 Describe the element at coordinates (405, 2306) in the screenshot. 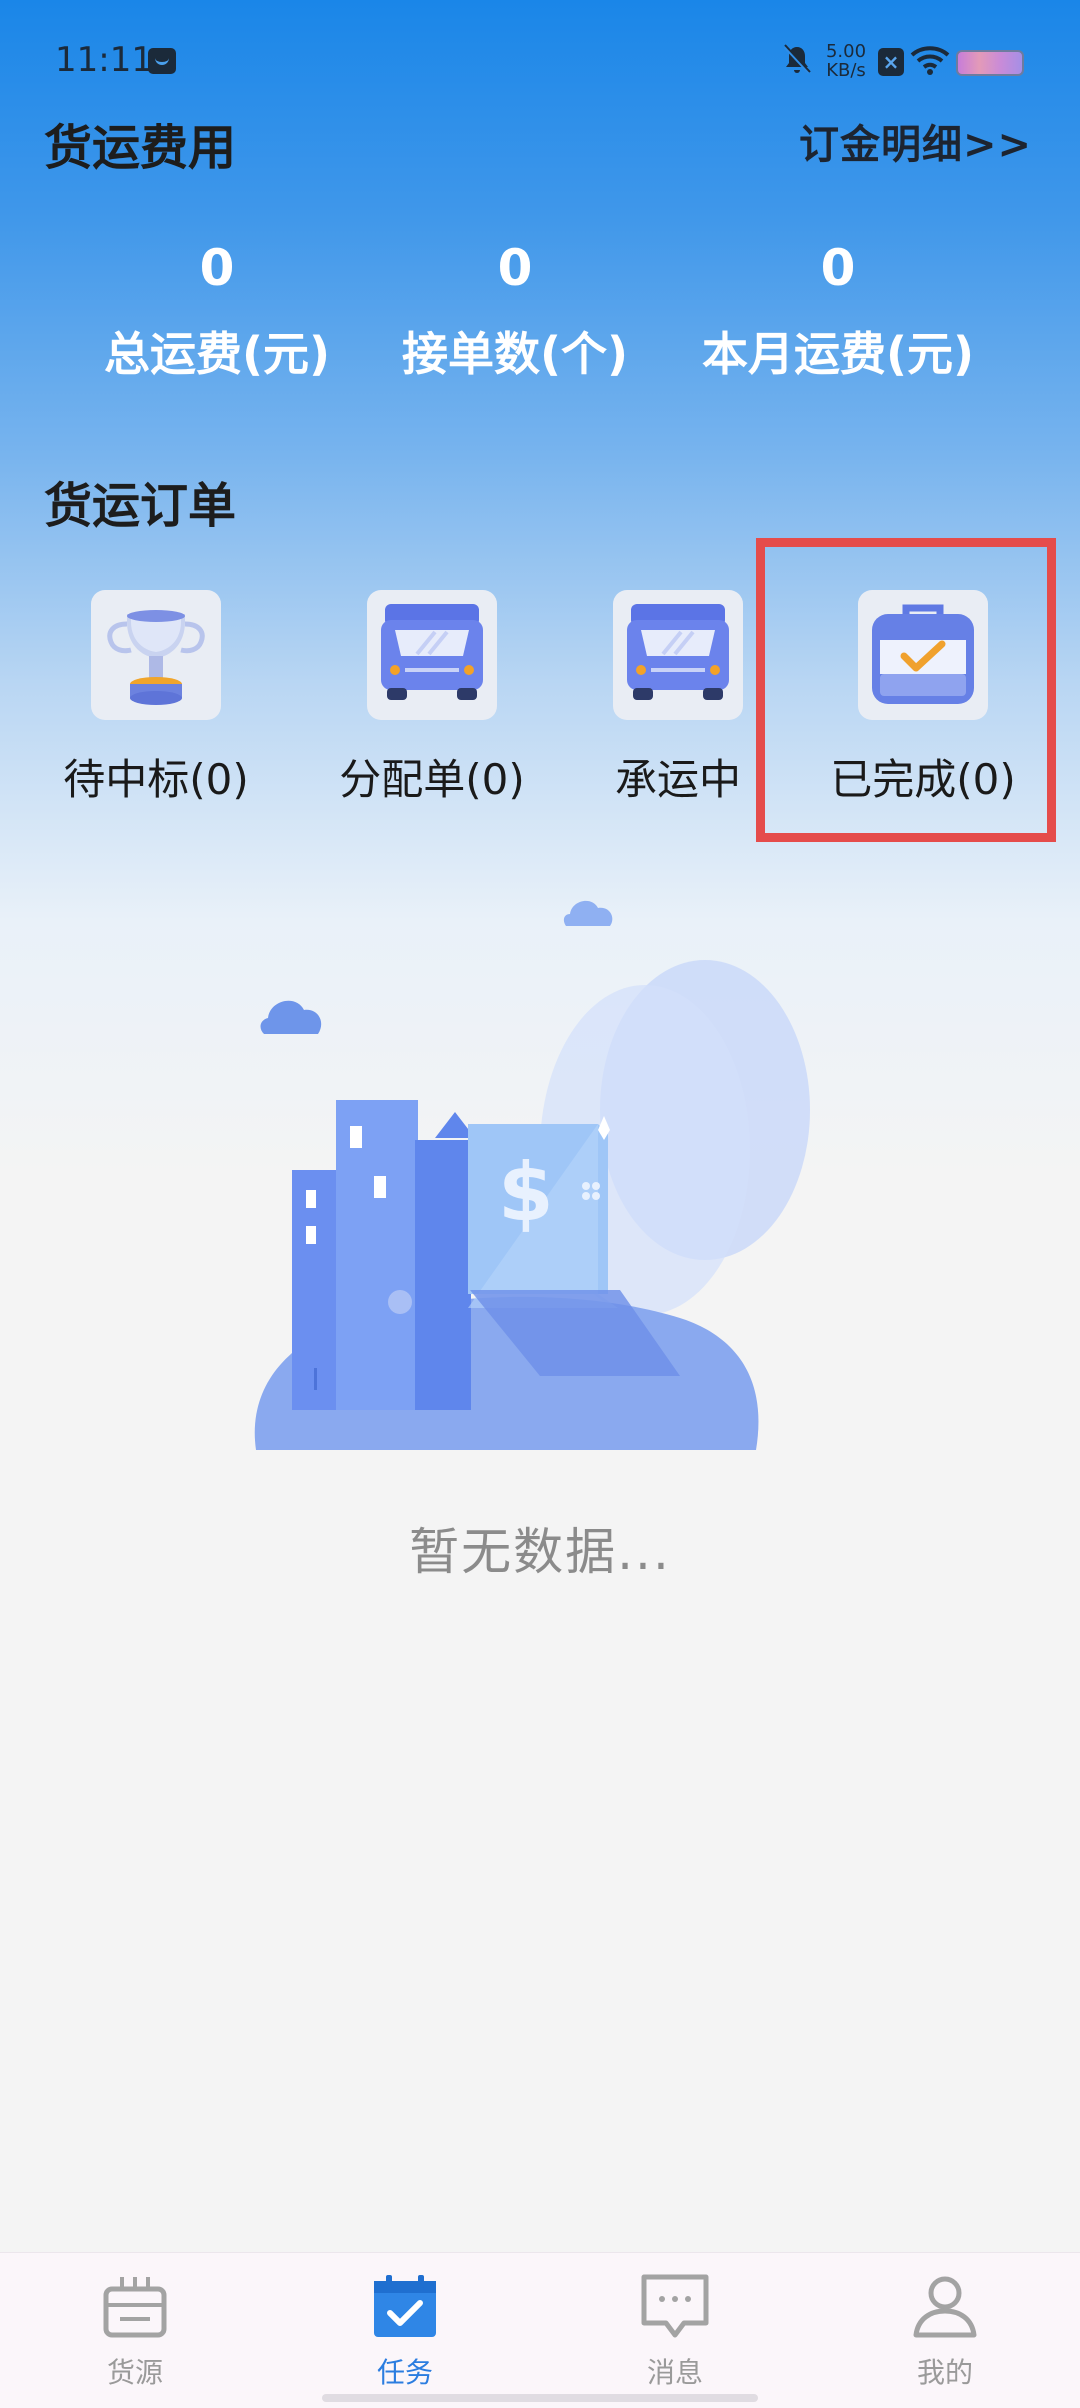

I see `calendar-check-icon` at that location.